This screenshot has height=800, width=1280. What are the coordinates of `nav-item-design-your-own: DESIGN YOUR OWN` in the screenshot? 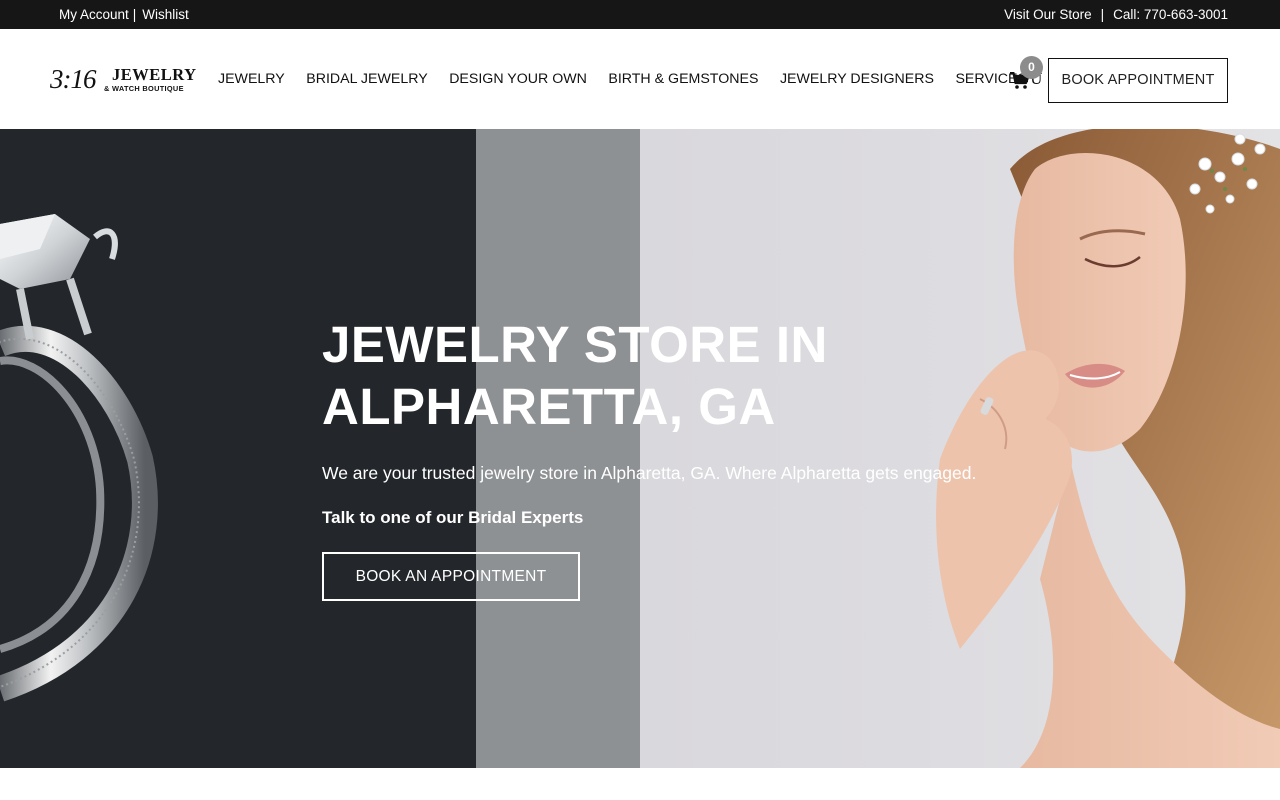 It's located at (518, 79).